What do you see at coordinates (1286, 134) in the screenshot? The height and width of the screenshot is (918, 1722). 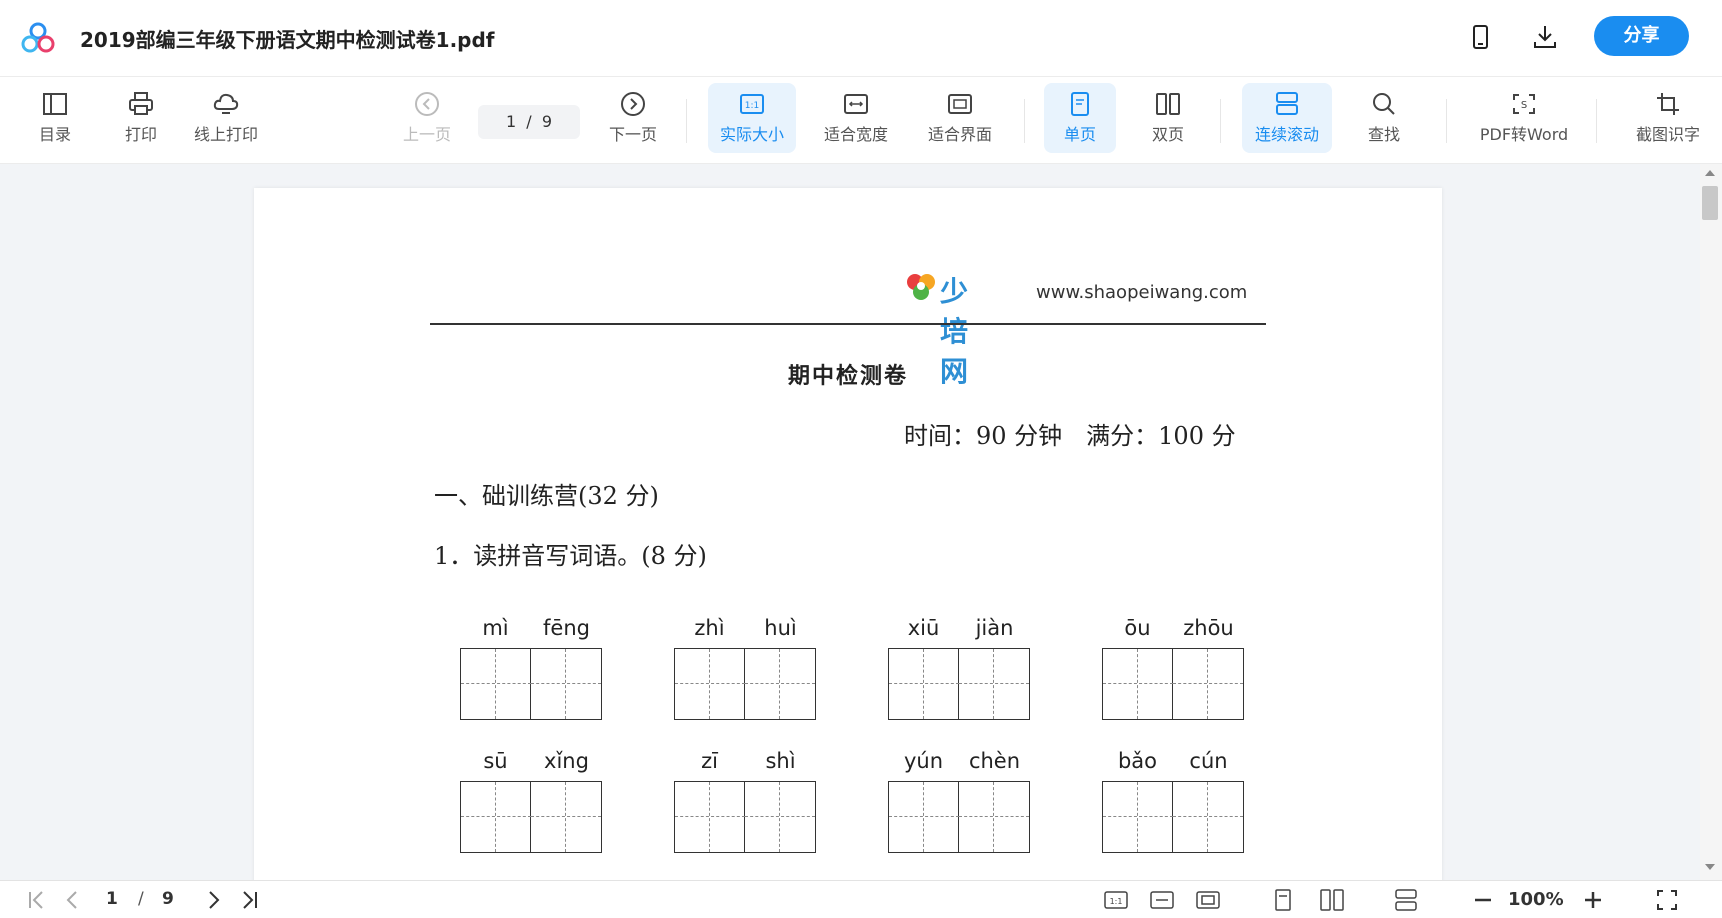 I see `continuous-scroll-label: 连续滚动` at bounding box center [1286, 134].